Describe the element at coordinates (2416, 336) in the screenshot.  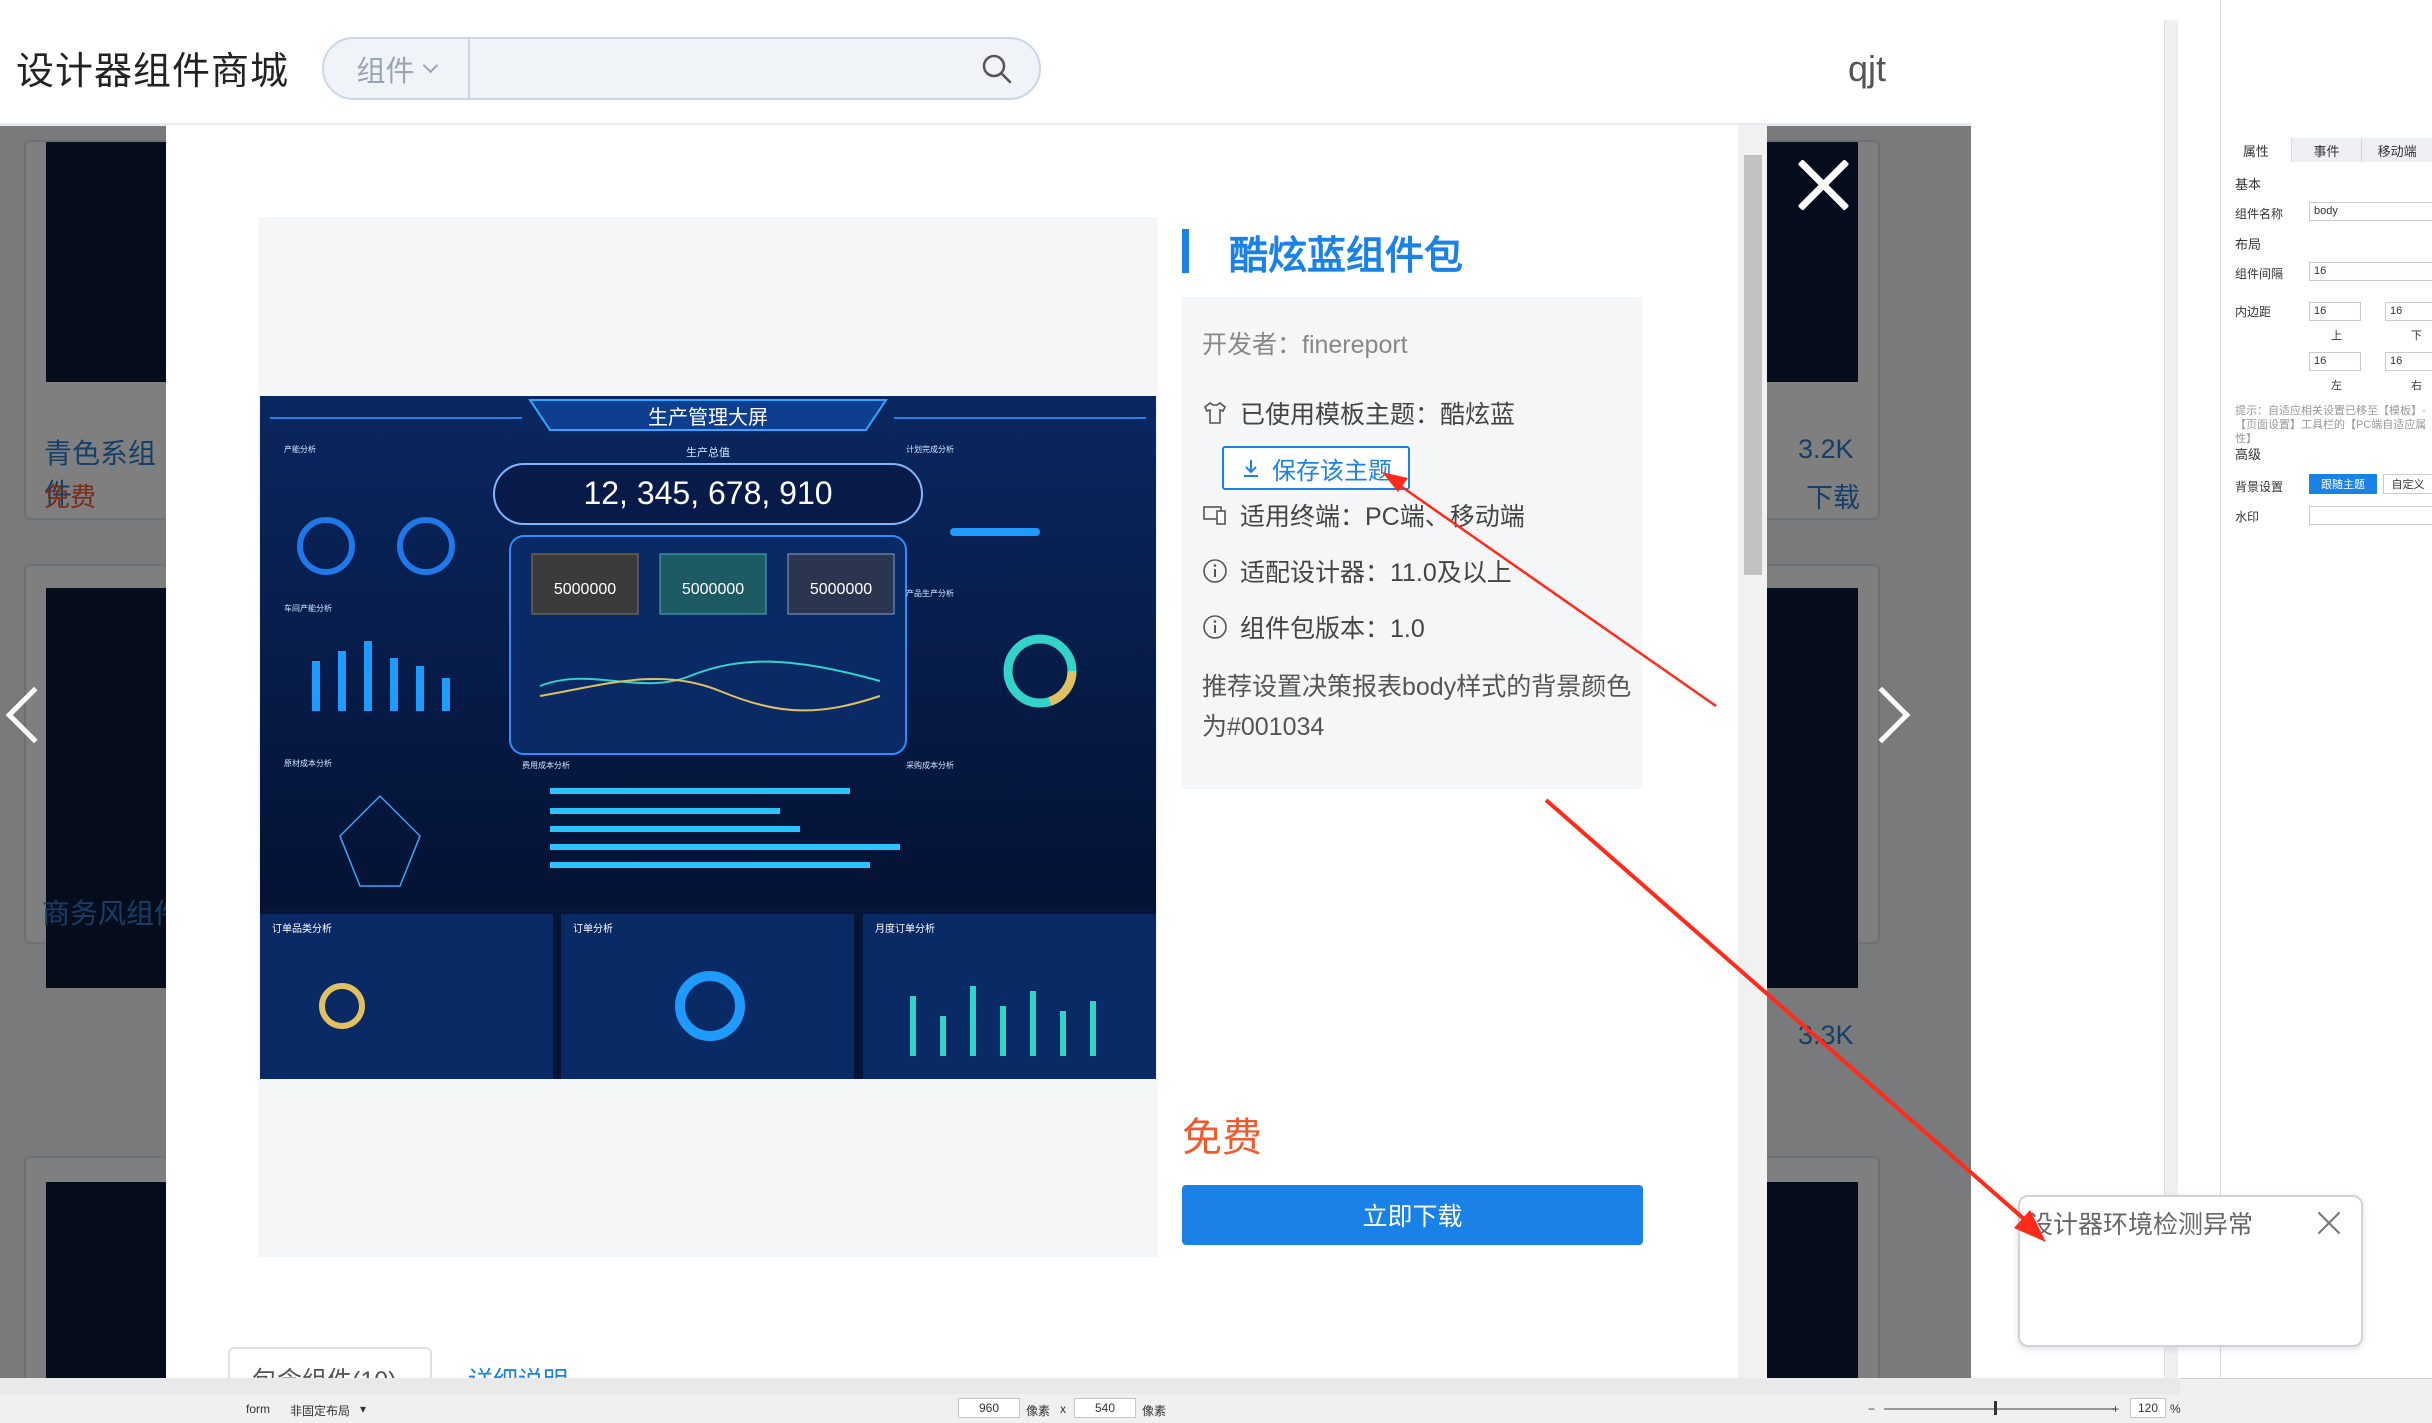
I see `bottom-label: 下` at that location.